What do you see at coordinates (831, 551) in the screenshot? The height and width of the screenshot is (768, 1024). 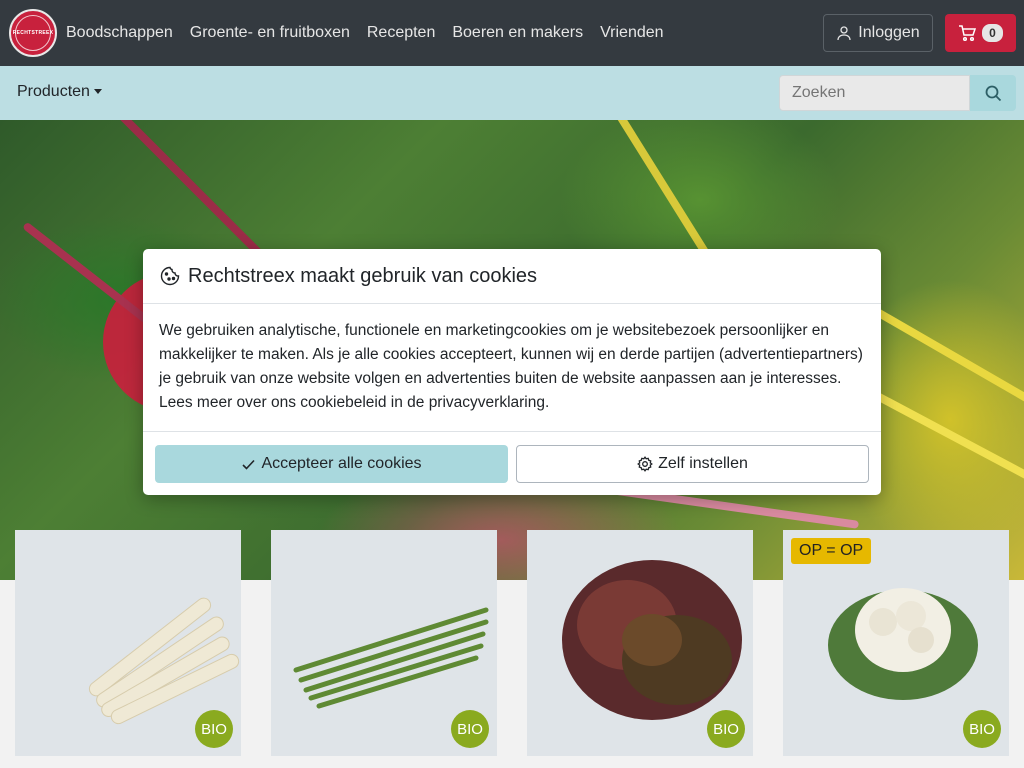 I see `op-is-op-tag: OP = OP` at bounding box center [831, 551].